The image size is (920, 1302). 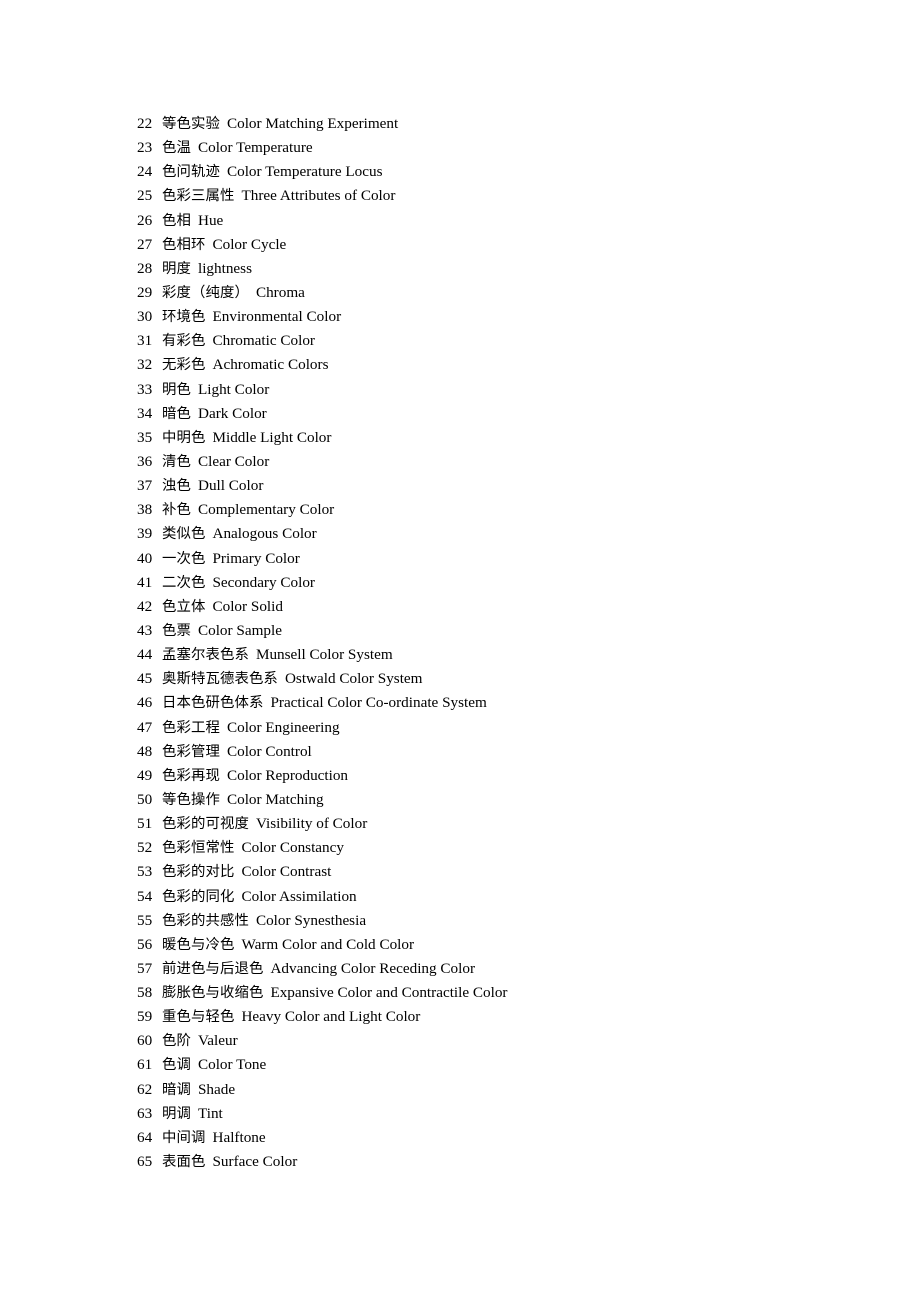 What do you see at coordinates (507, 945) in the screenshot?
I see `glossary-entry: 56 暖色与冷色 Warm Color and Cold Color` at bounding box center [507, 945].